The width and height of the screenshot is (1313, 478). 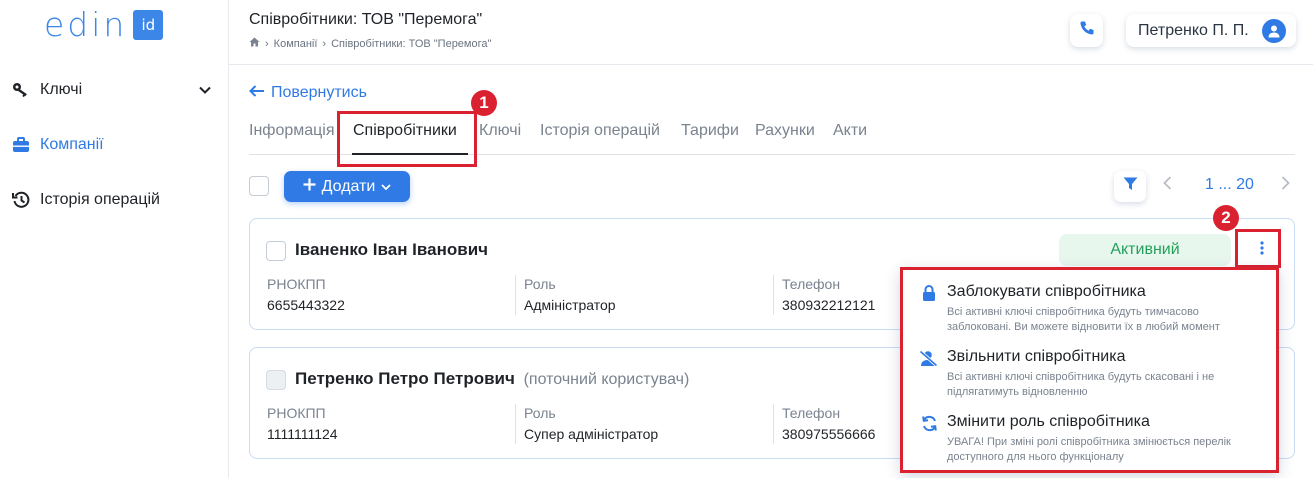 I want to click on phone-icon, so click(x=1087, y=30).